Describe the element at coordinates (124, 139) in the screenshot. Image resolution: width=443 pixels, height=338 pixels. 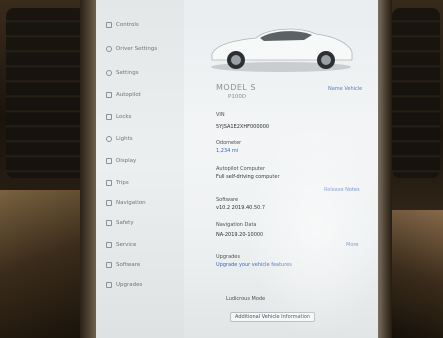
I see `sidebar-item-label: Lights` at that location.